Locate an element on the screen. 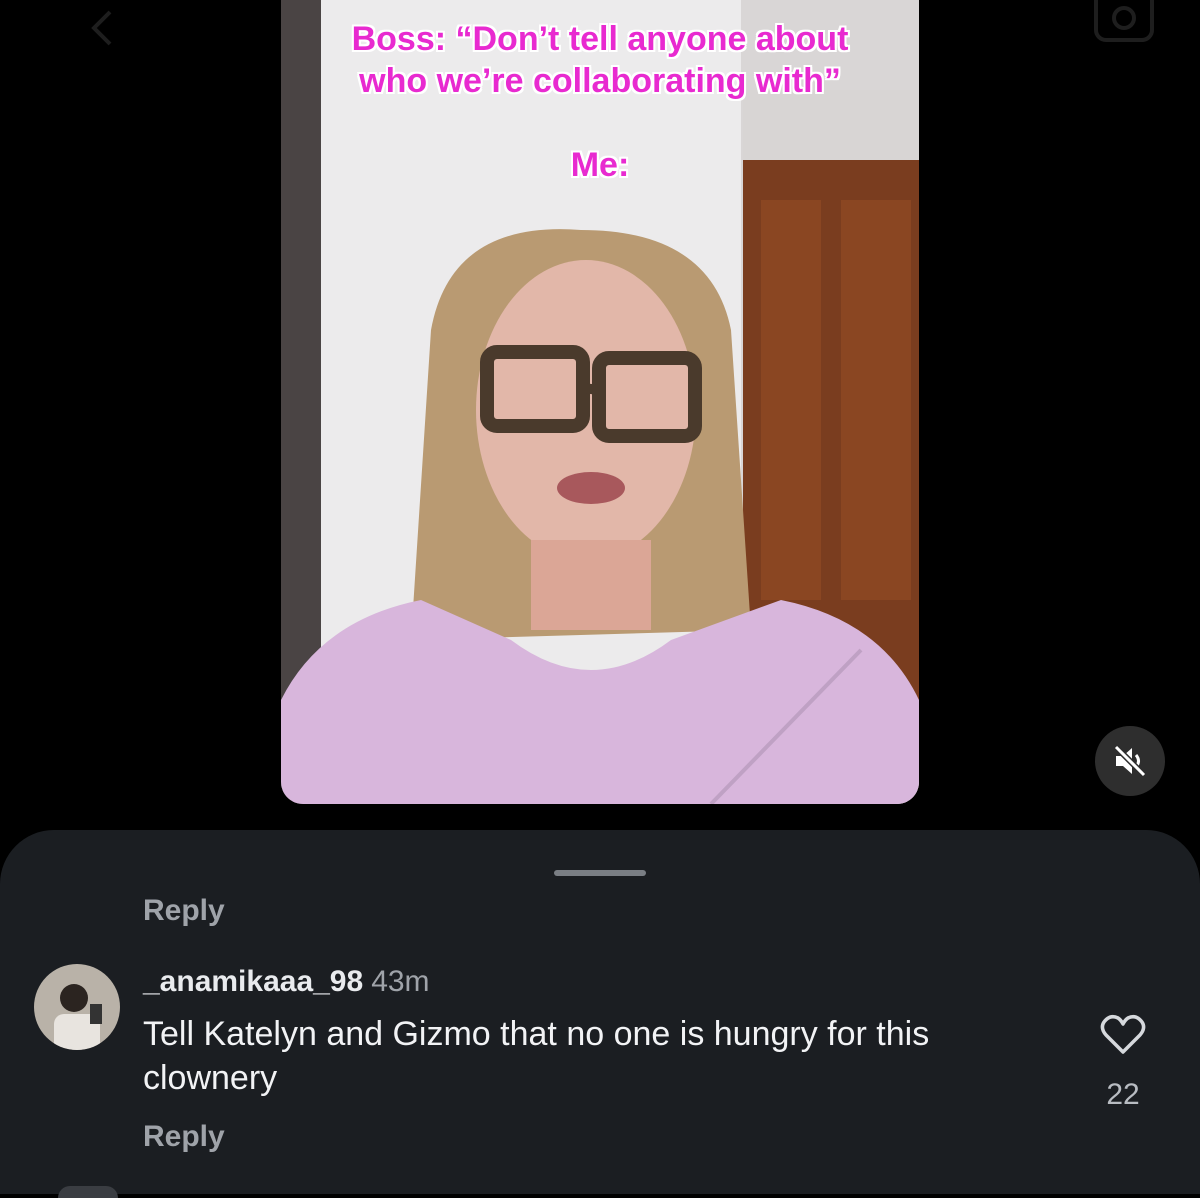 This screenshot has width=1200, height=1198. caption-line: who we’re collaborating with” is located at coordinates (600, 81).